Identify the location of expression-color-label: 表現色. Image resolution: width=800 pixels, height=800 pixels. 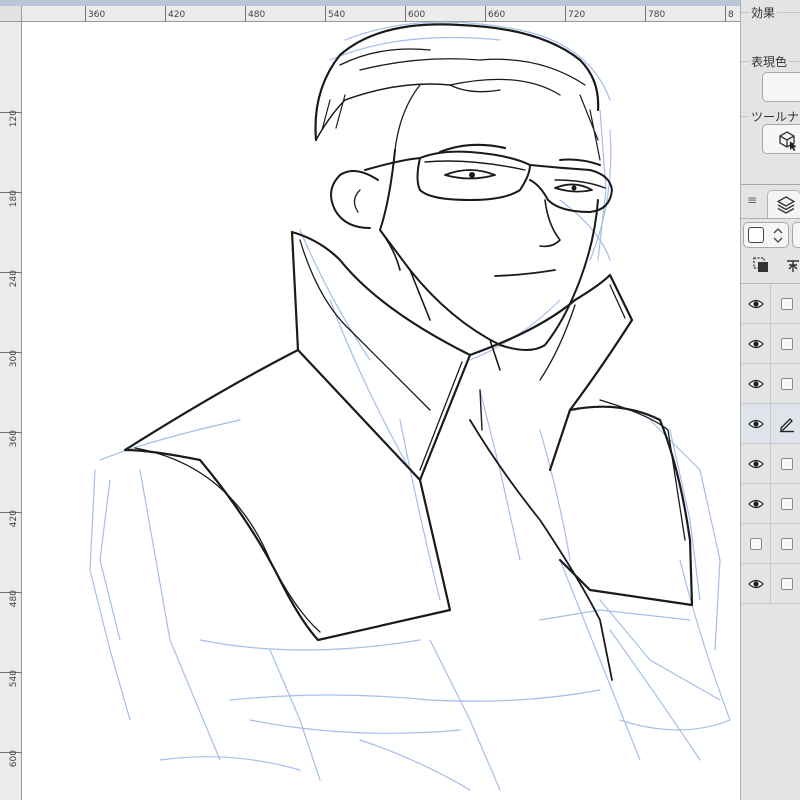
(769, 61).